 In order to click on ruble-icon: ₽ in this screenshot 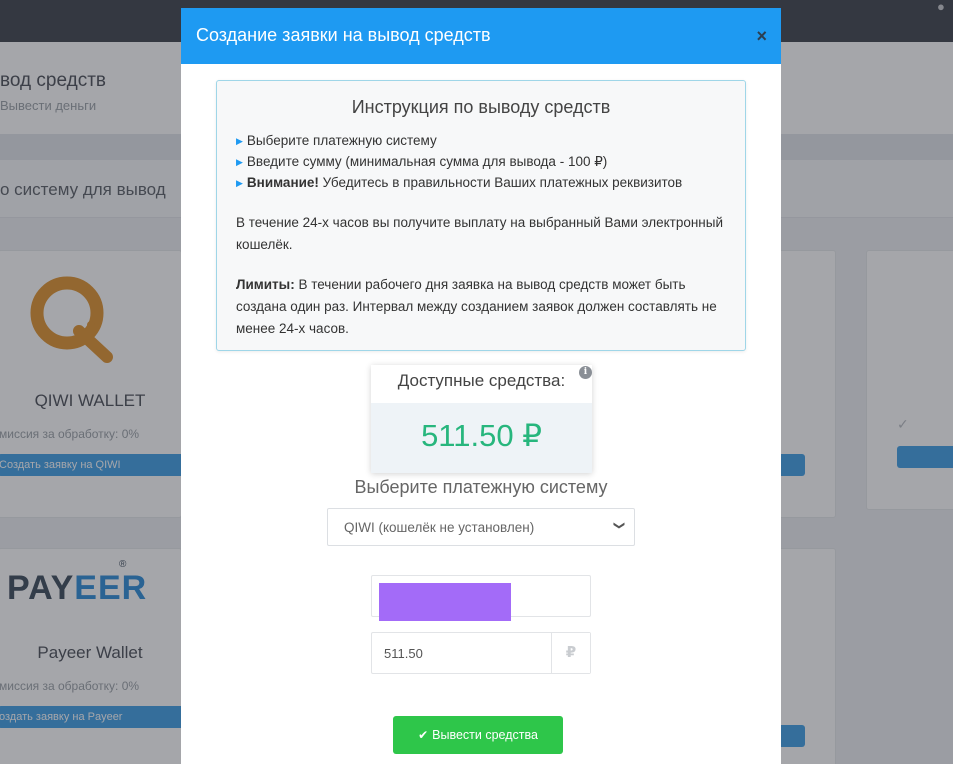, I will do `click(570, 653)`.